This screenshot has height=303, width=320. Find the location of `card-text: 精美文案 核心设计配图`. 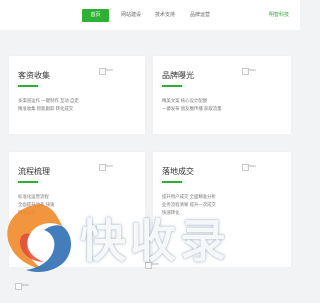

card-text: 精美文案 核心设计配图 is located at coordinates (185, 100).